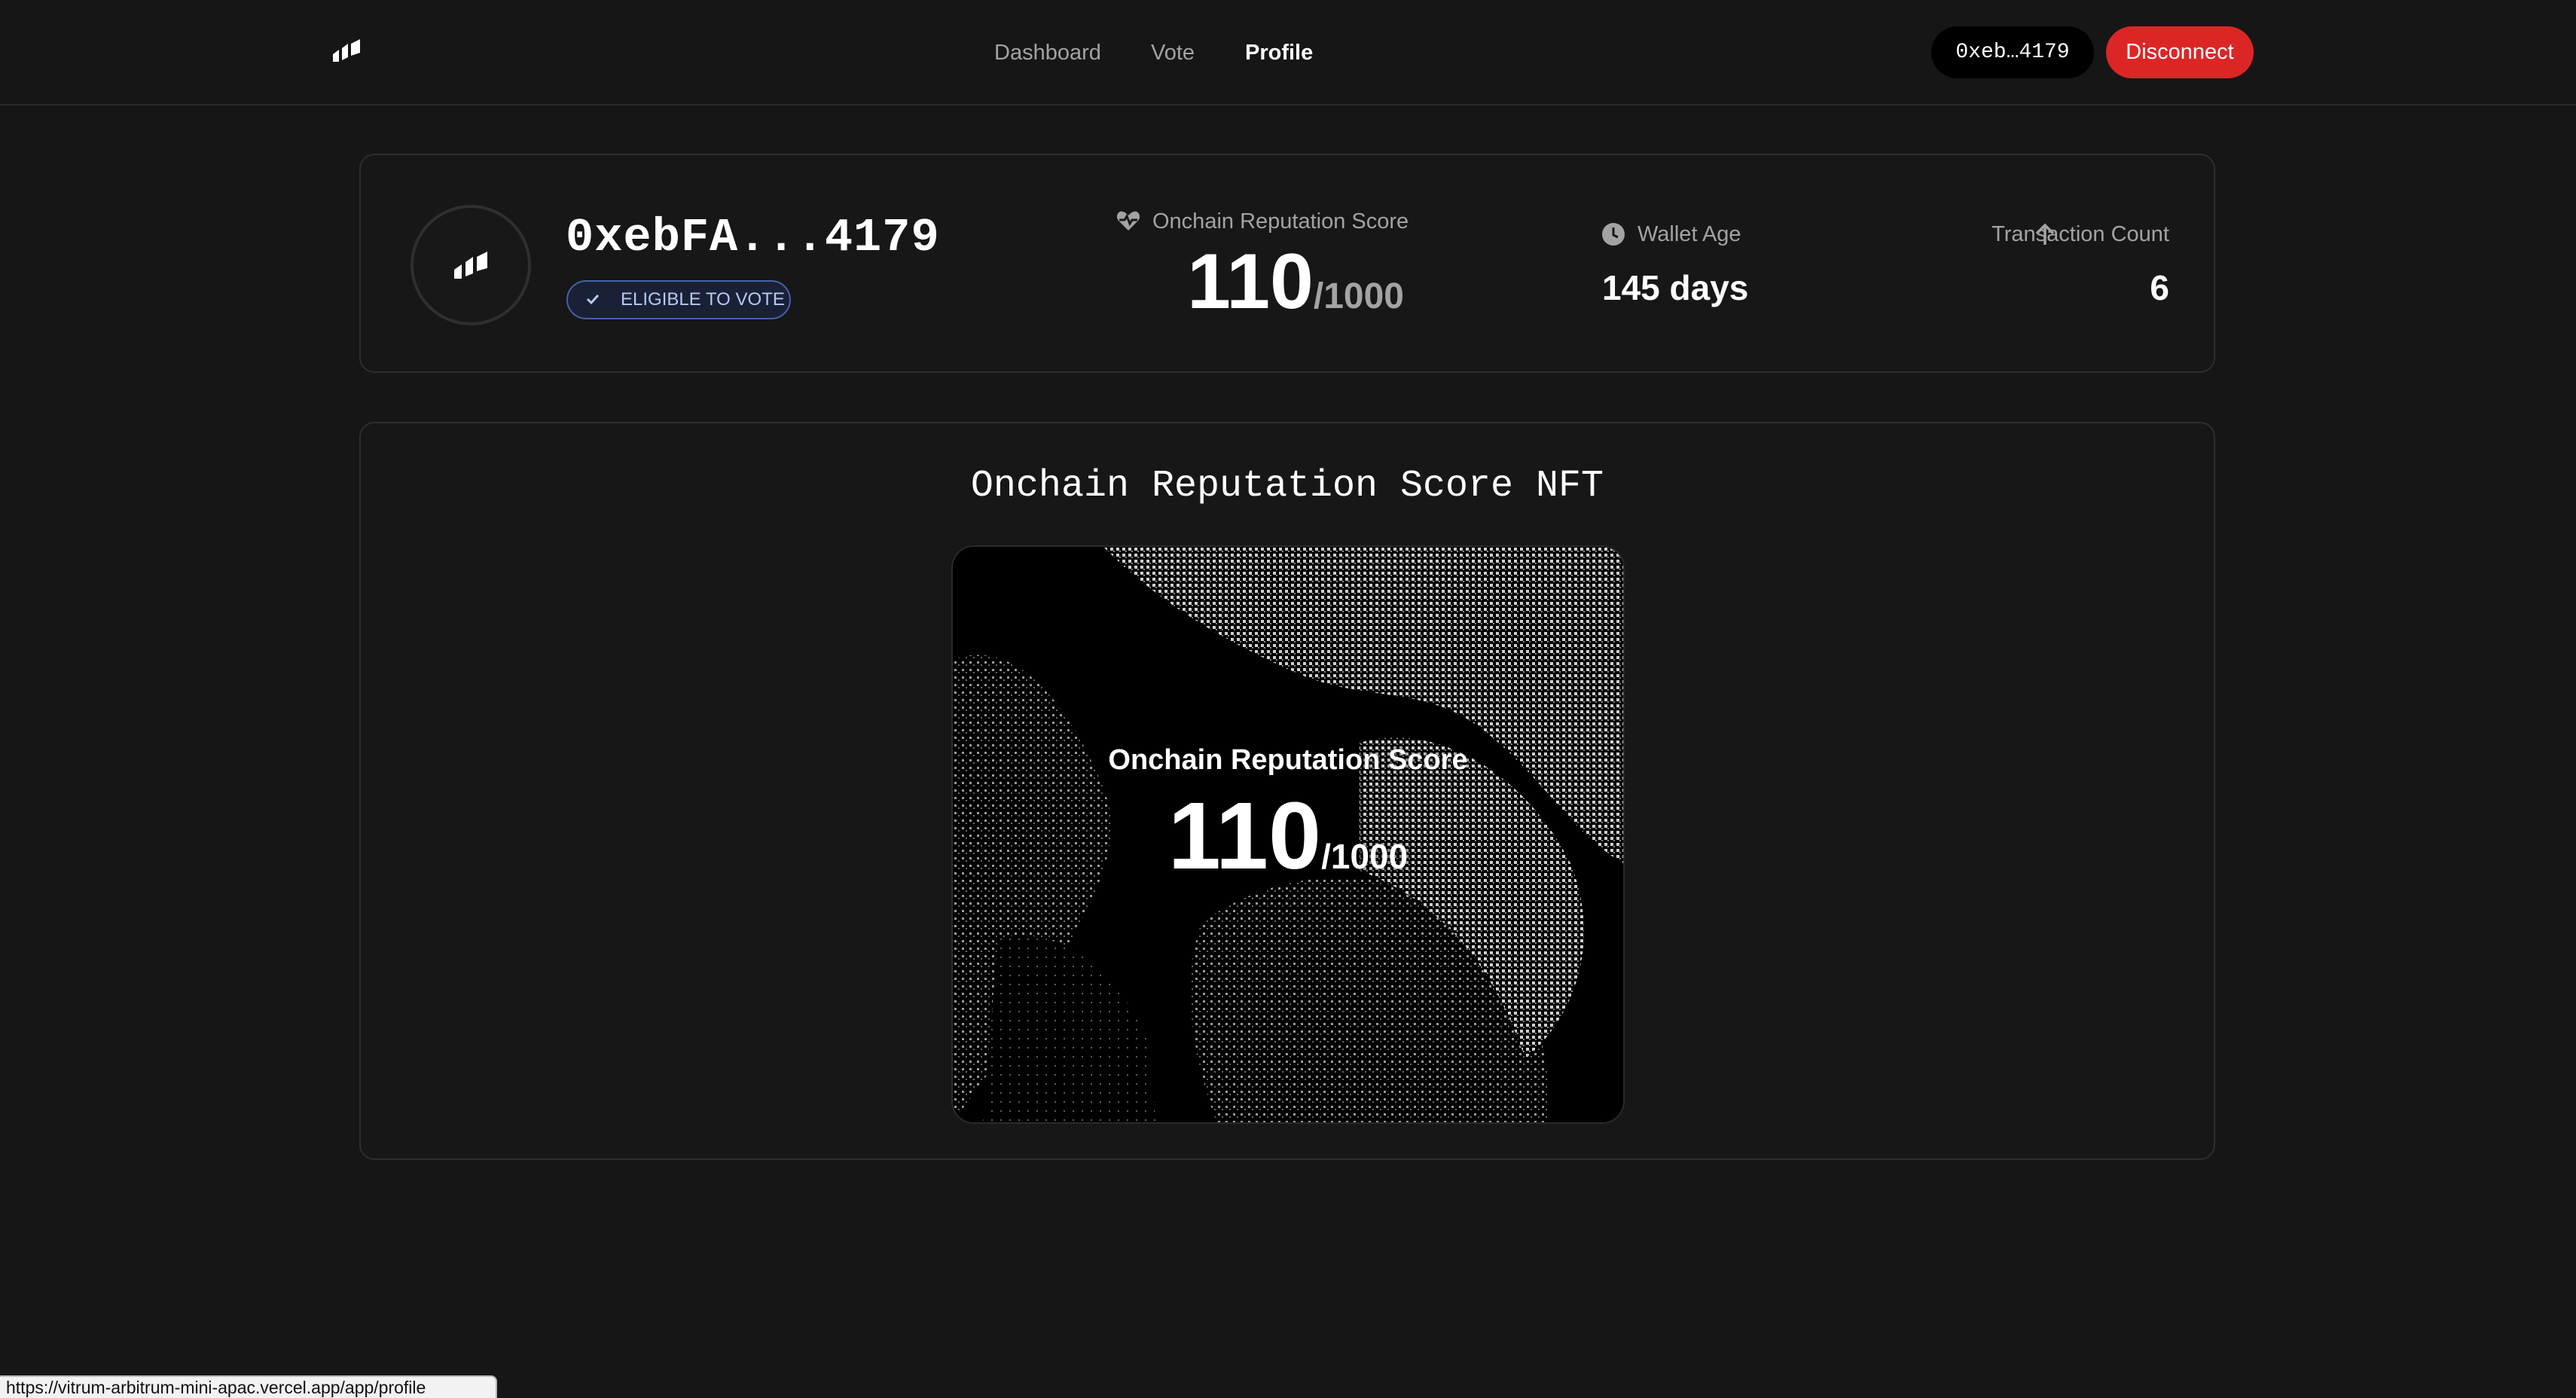 This screenshot has height=1398, width=2576. I want to click on arrow-up-icon, so click(2045, 234).